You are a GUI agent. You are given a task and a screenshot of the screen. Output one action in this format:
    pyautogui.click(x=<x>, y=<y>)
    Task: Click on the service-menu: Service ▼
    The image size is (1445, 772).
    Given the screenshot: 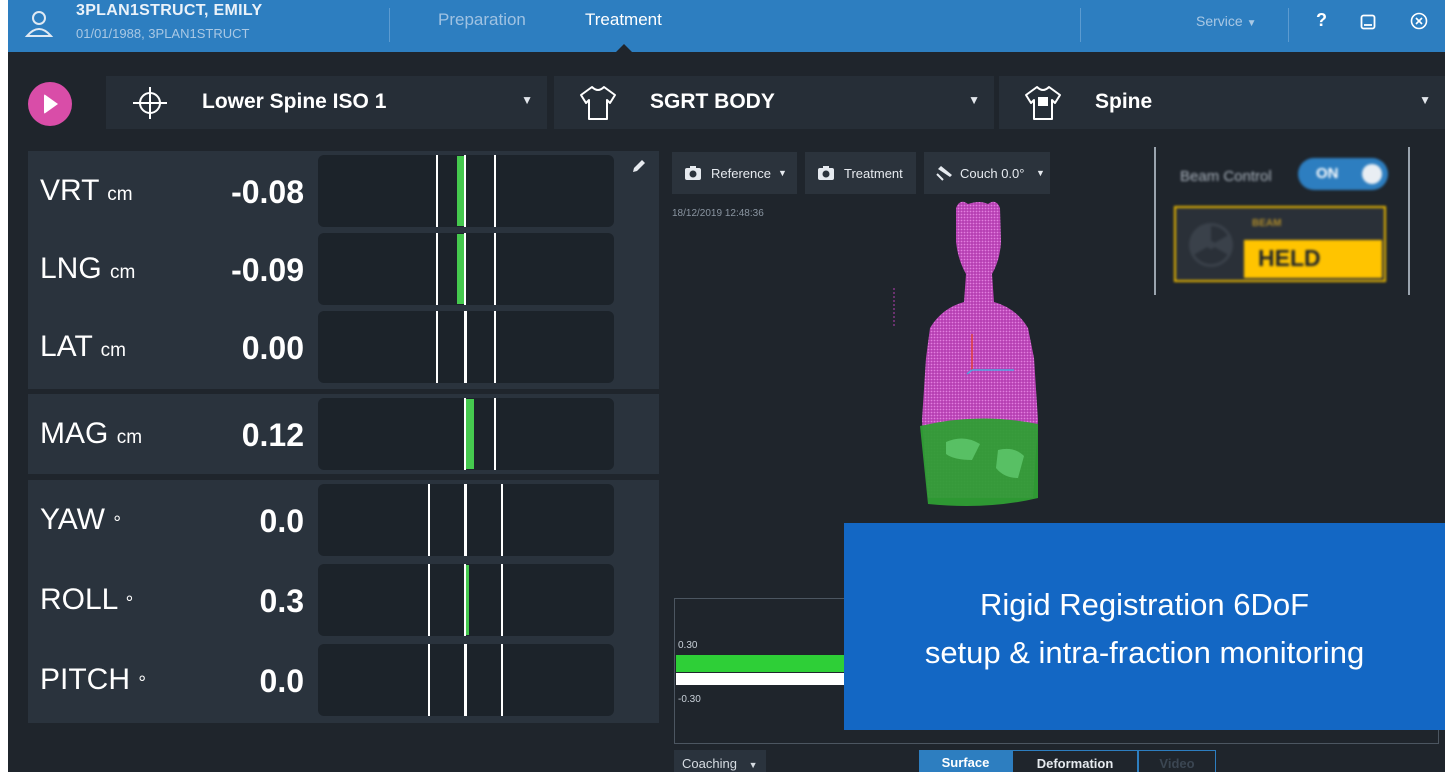 What is the action you would take?
    pyautogui.click(x=1226, y=21)
    